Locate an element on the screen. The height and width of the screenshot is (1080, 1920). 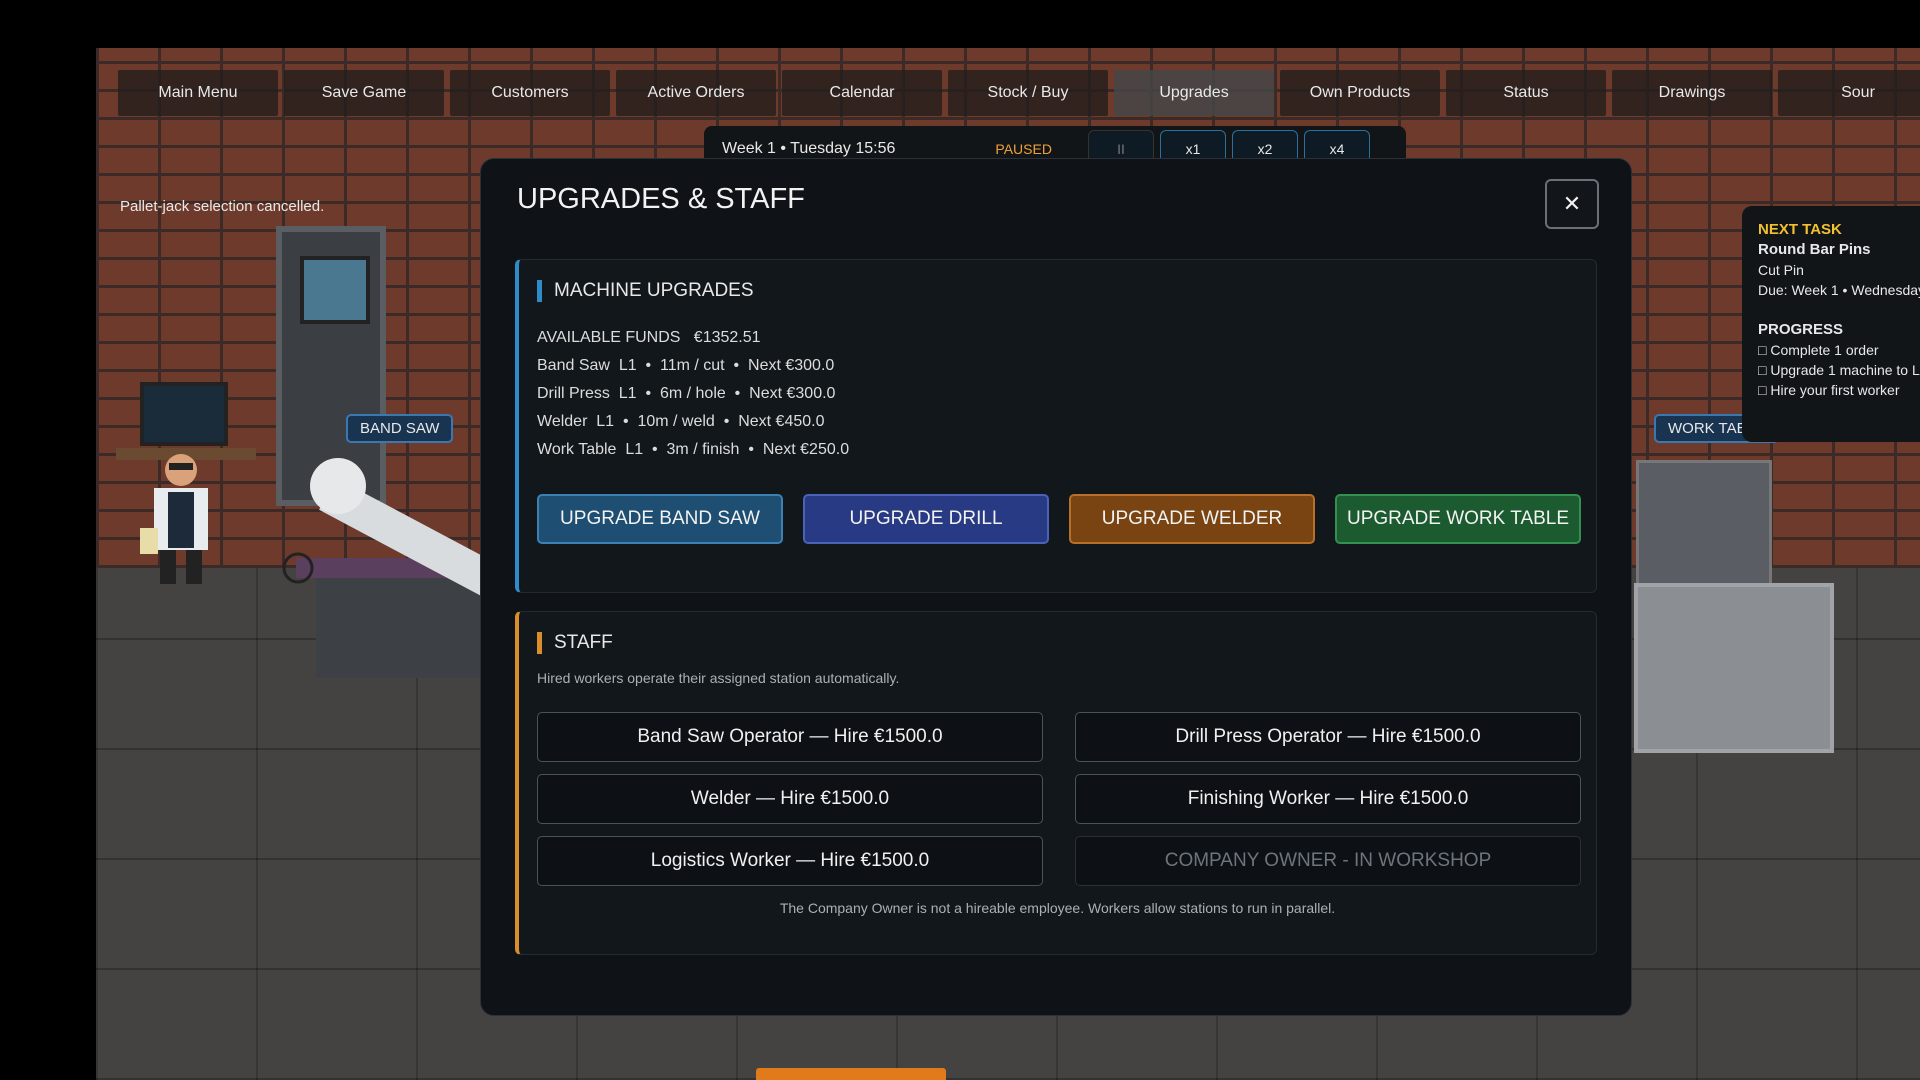
hire-drill-press-operator-button: Drill Press Operator — Hire €1500.0 is located at coordinates (1328, 737).